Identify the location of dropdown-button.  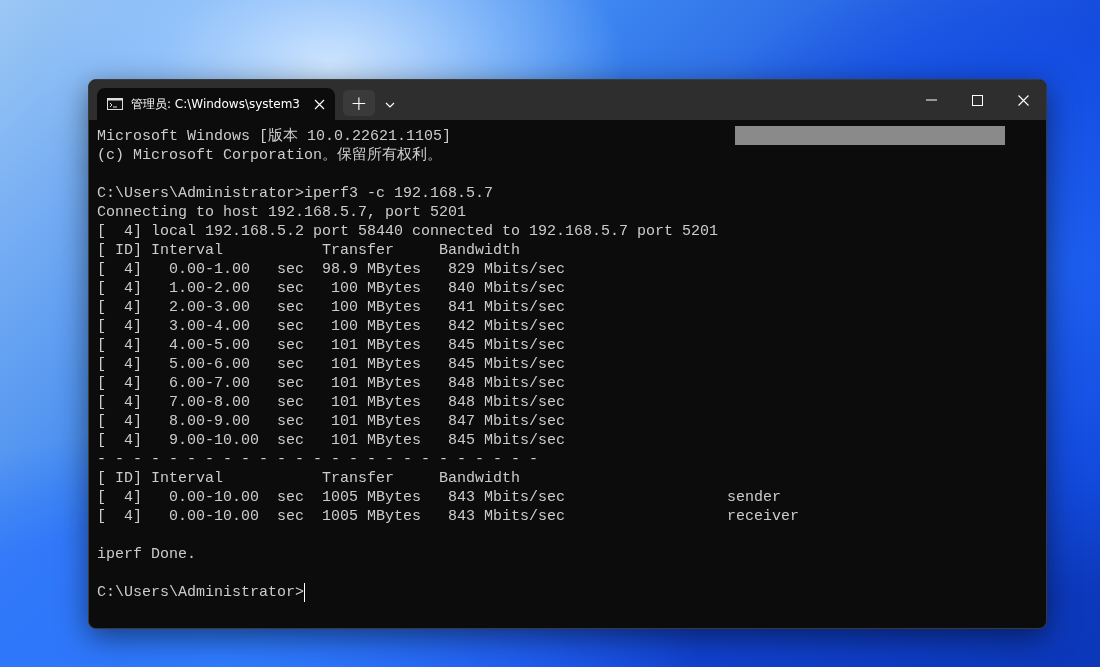
(390, 105).